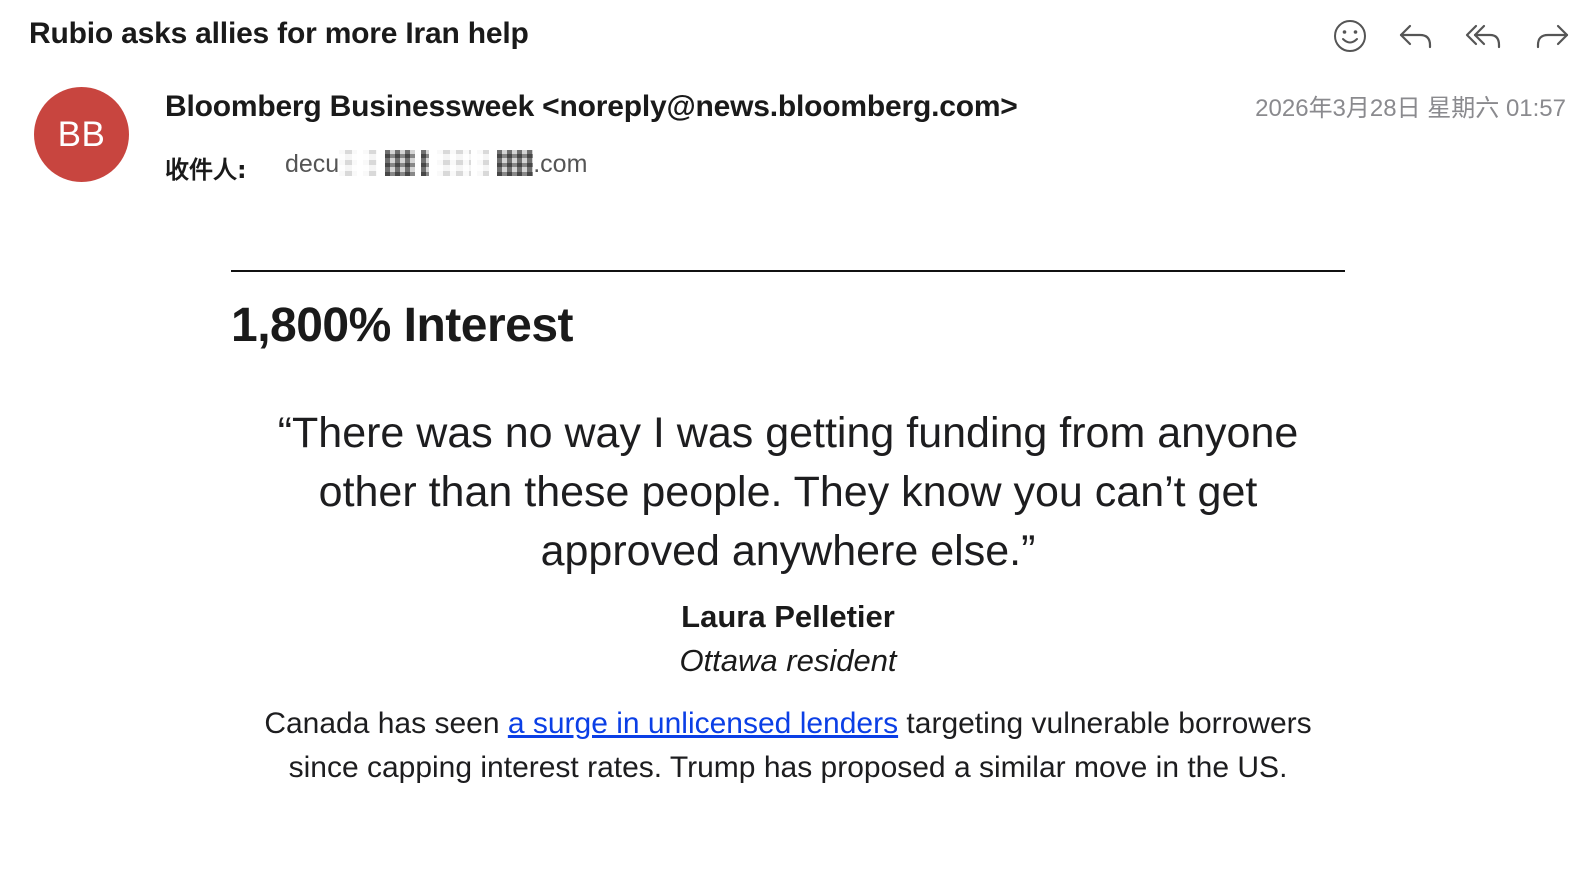 The width and height of the screenshot is (1588, 894). I want to click on content-divider, so click(788, 271).